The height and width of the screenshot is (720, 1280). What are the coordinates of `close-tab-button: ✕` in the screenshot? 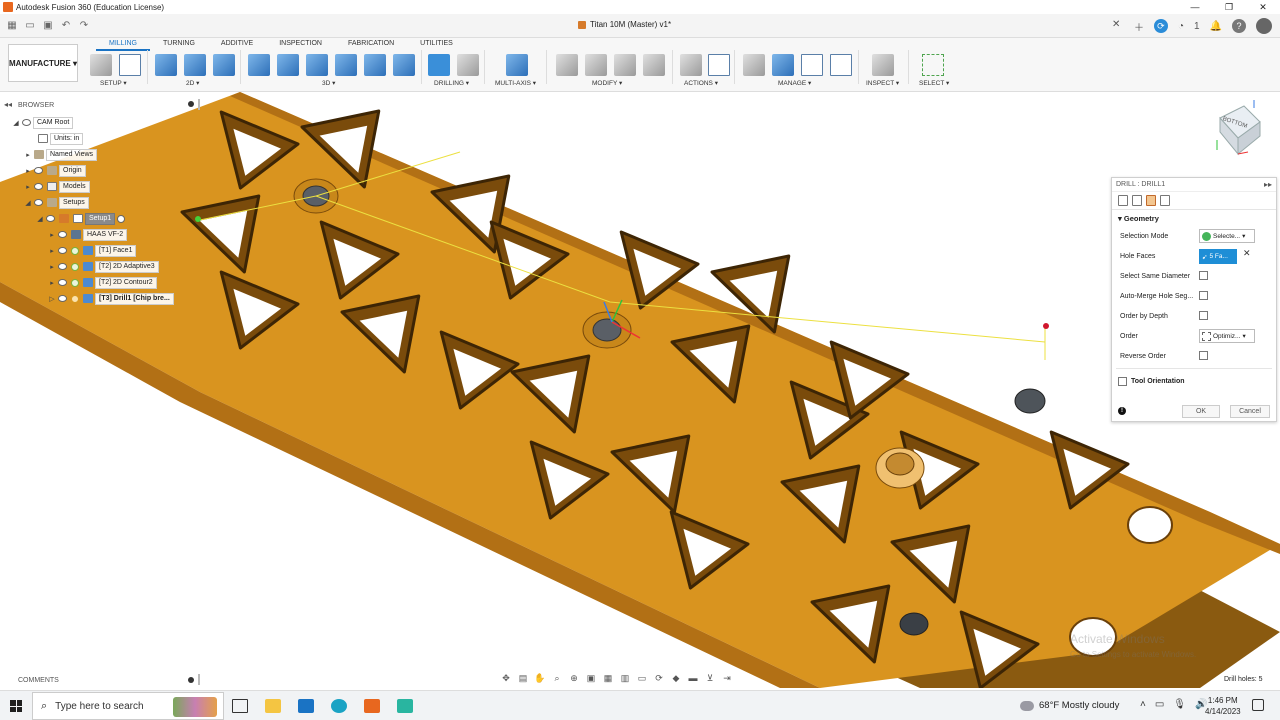 It's located at (1116, 24).